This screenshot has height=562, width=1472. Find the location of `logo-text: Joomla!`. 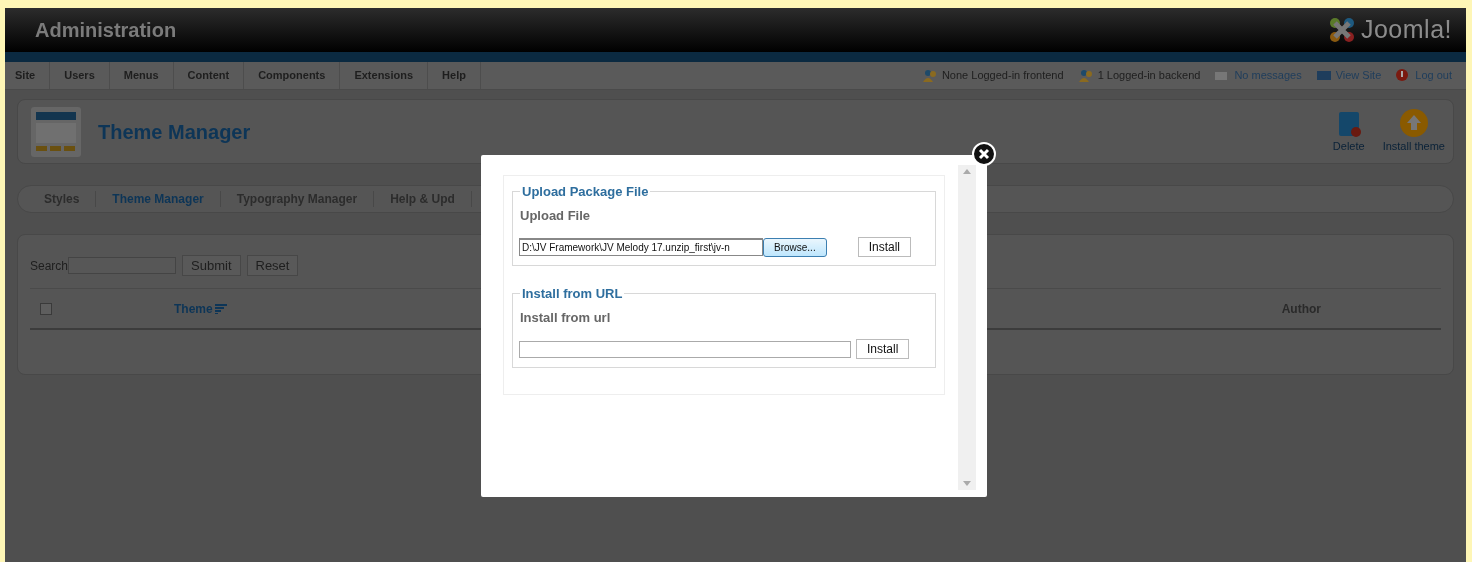

logo-text: Joomla! is located at coordinates (1406, 30).